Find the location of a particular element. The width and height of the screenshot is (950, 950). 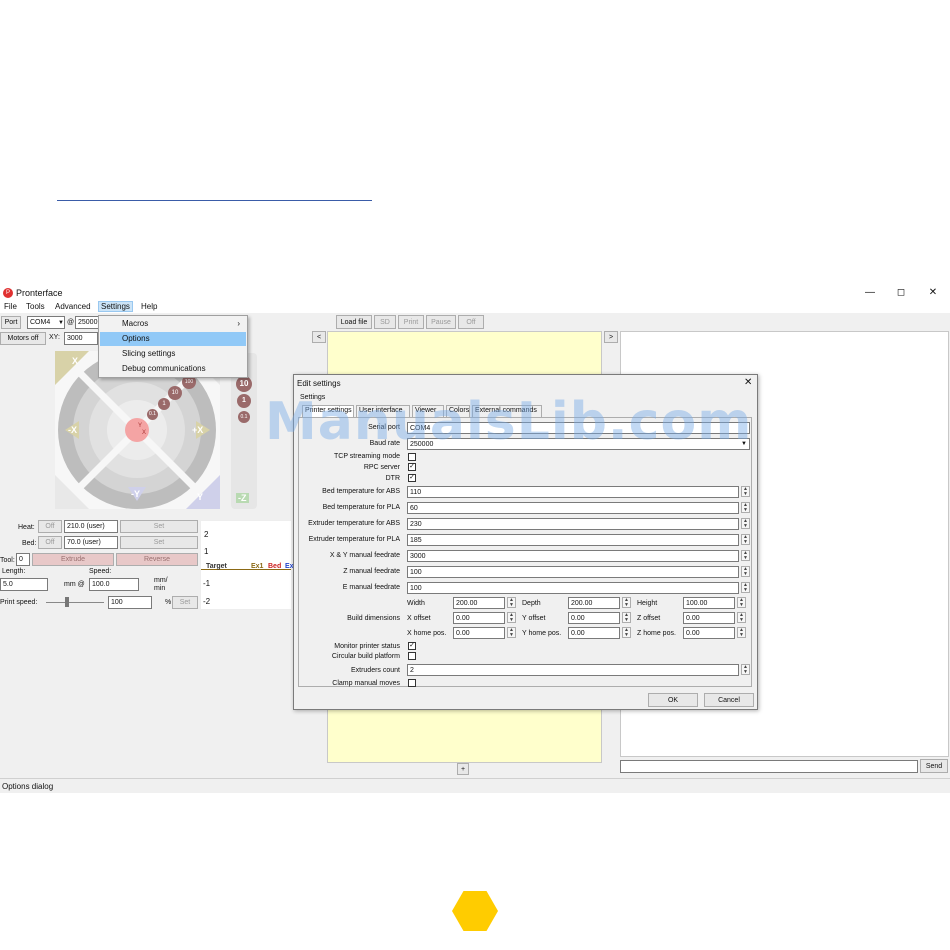

load-file-button: Load file is located at coordinates (354, 322).